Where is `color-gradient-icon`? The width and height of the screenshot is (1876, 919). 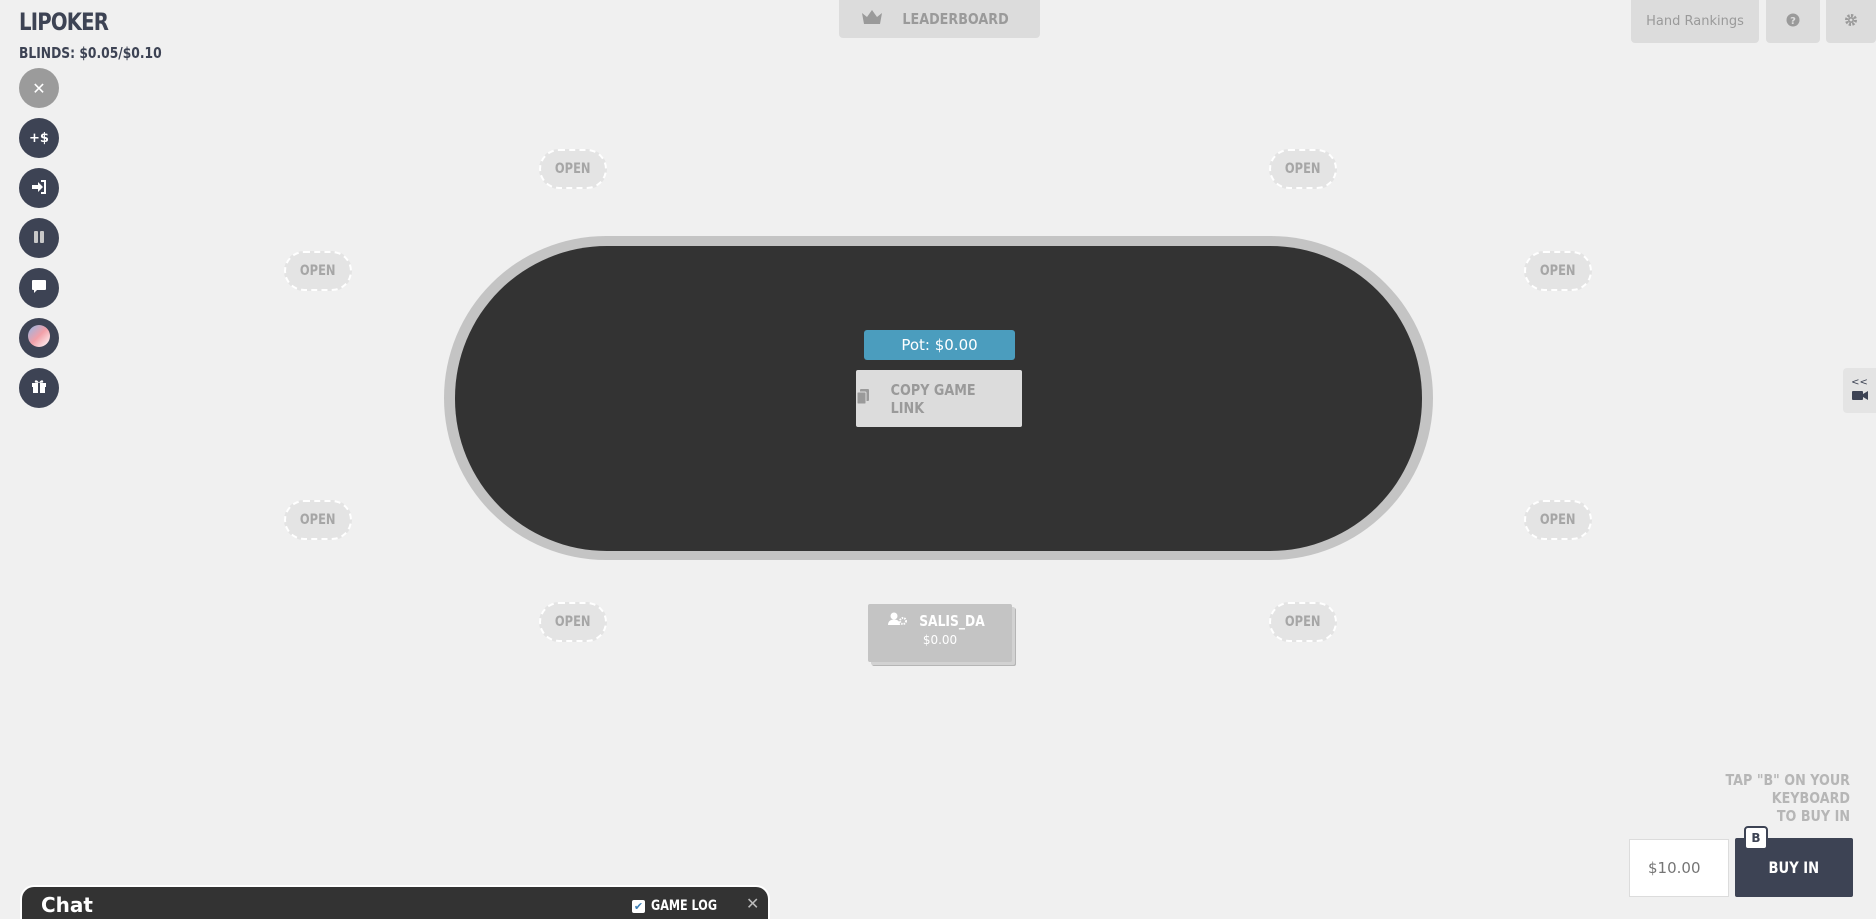
color-gradient-icon is located at coordinates (39, 338).